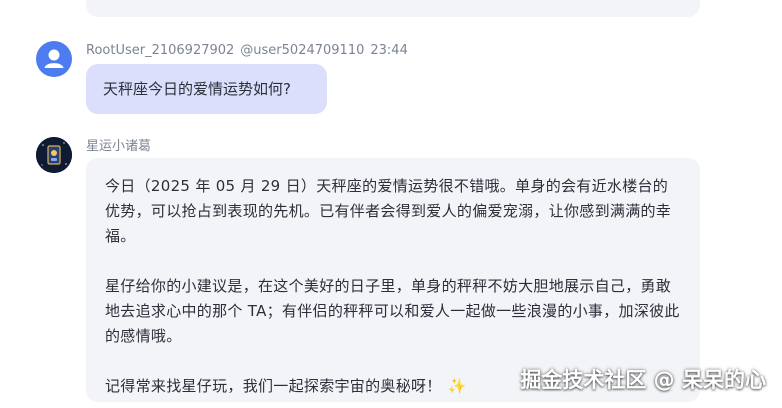 The width and height of the screenshot is (782, 408). Describe the element at coordinates (457, 386) in the screenshot. I see `sparkle-icon: ✨` at that location.